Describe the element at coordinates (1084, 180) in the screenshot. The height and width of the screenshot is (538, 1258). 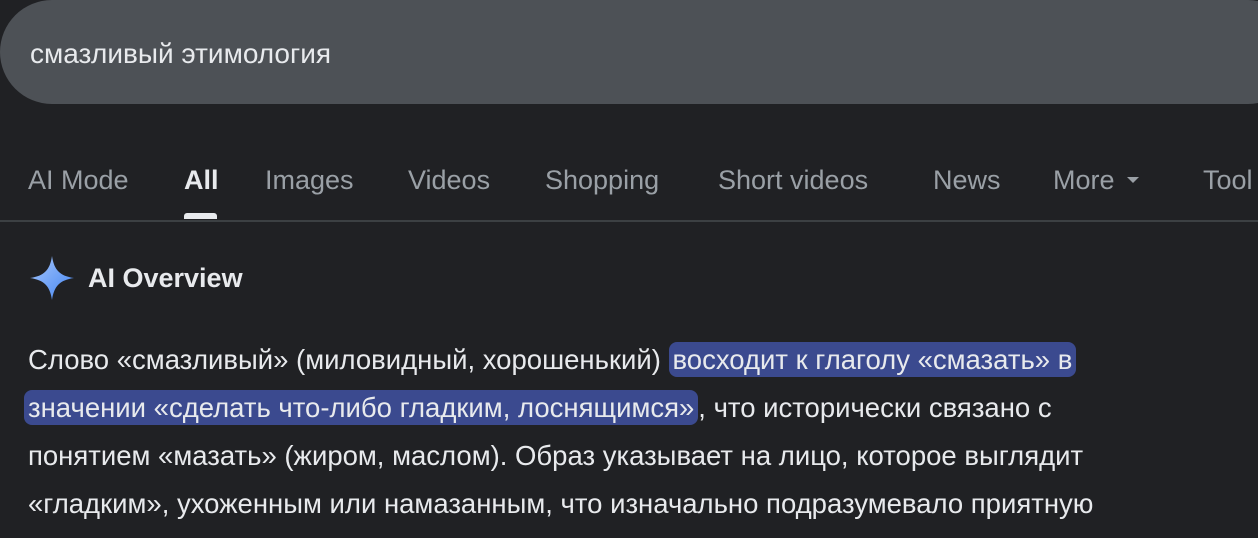
I see `tab-more-label: More` at that location.